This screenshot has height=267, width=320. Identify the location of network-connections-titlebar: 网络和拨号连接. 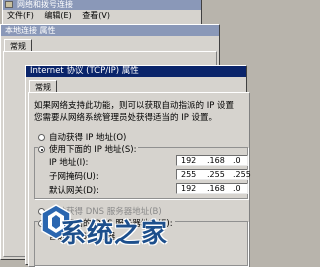
(102, 5).